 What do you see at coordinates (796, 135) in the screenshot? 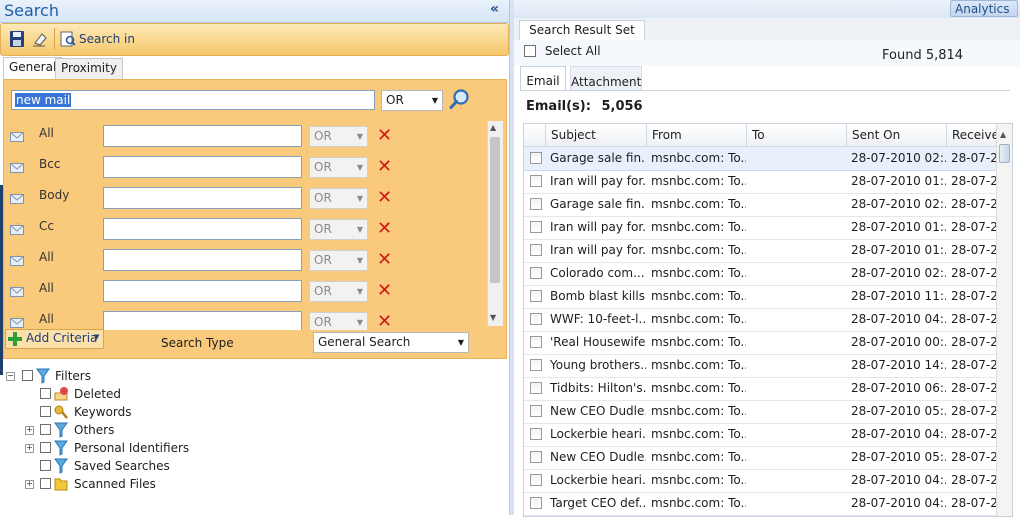
I see `column-to: To` at bounding box center [796, 135].